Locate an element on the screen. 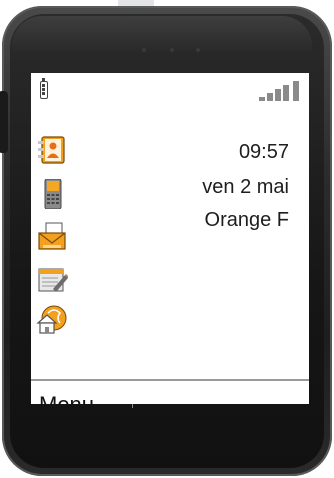  organizer-icon is located at coordinates (52, 280).